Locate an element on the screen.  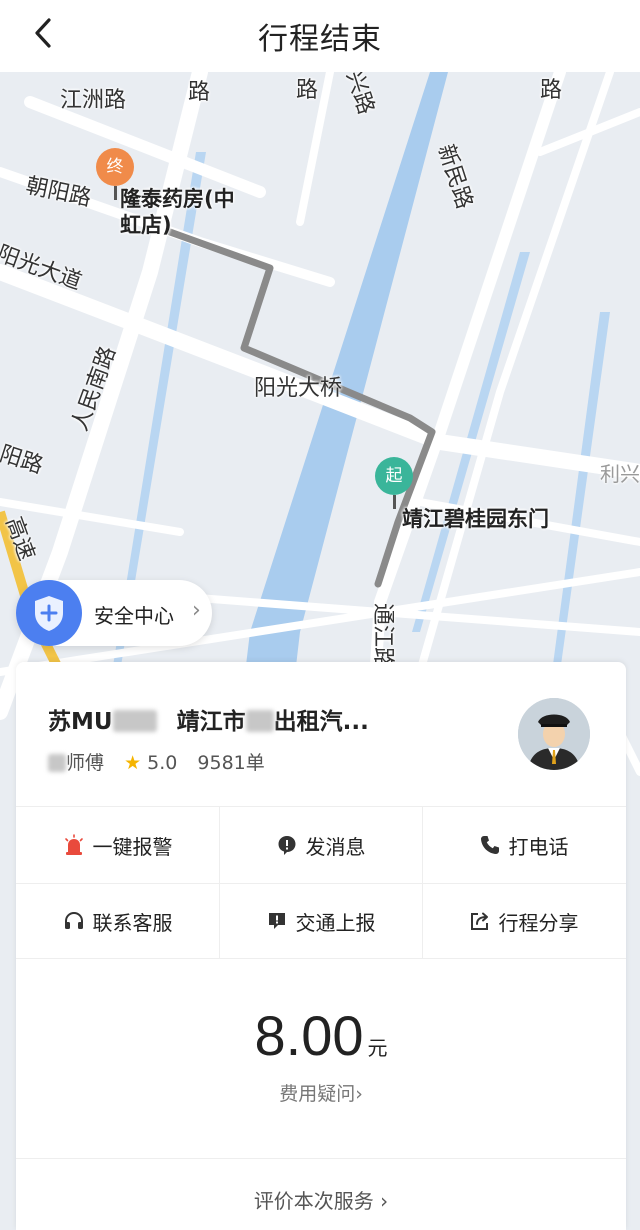
fare-amount: 8.00 元 is located at coordinates (321, 1035).